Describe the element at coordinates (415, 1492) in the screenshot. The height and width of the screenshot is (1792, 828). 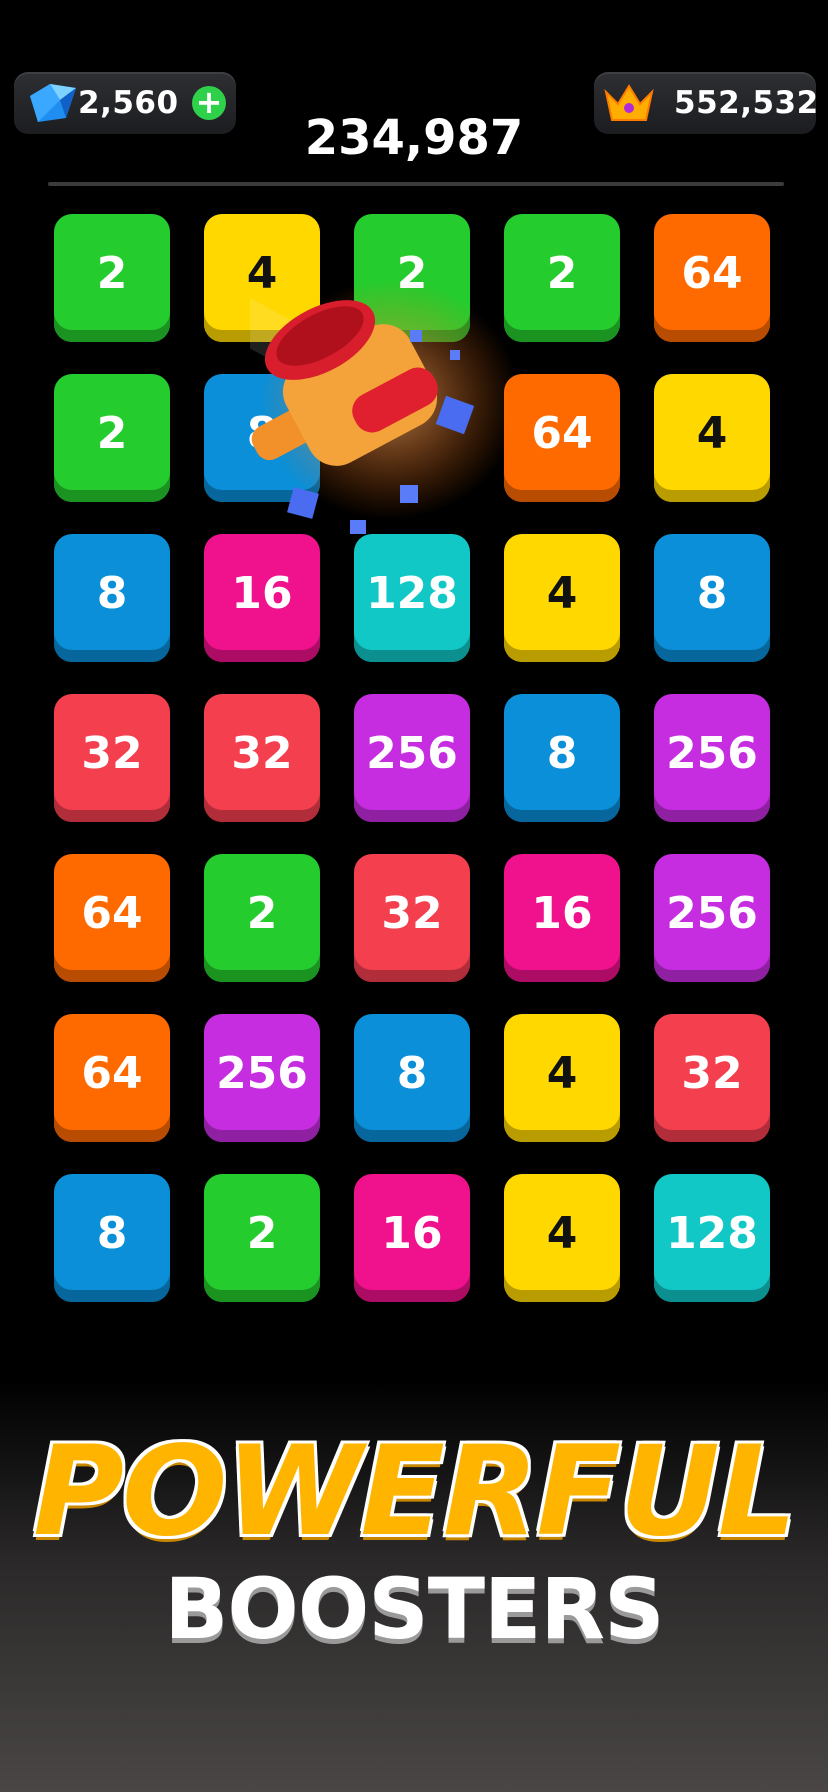
I see `promo-headline: POWERFUL` at that location.